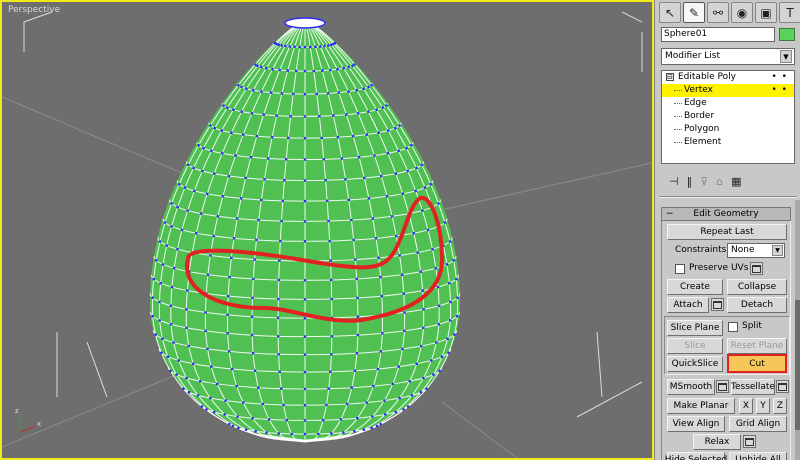 Image resolution: width=800 pixels, height=460 pixels. I want to click on hide-selected-button: Hide Selected, so click(696, 456).